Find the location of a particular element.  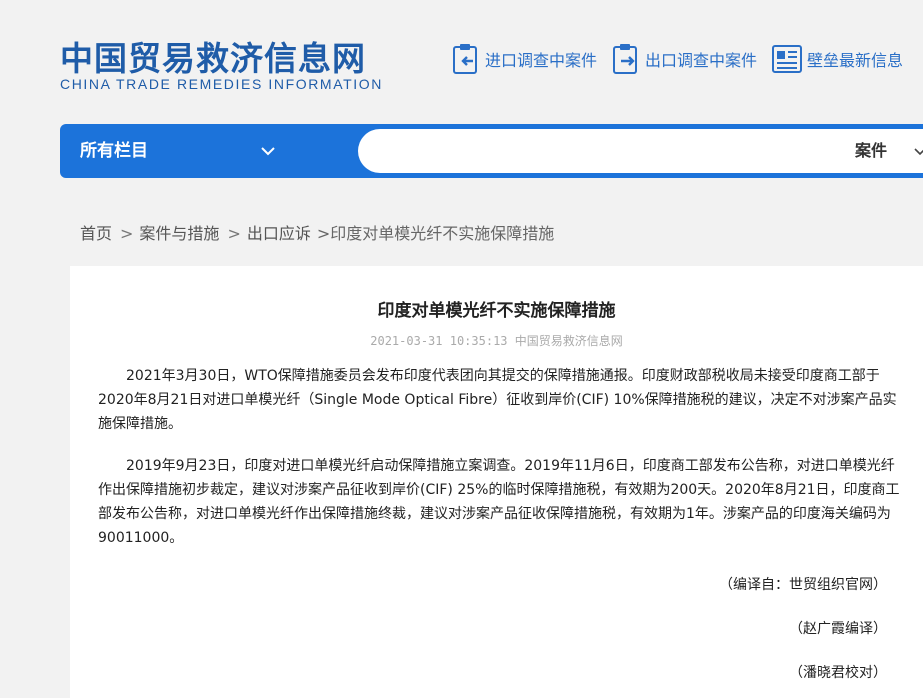

article-meta: 2021-03-31 10:35:13 中国贸易救济信息网 is located at coordinates (496, 341).